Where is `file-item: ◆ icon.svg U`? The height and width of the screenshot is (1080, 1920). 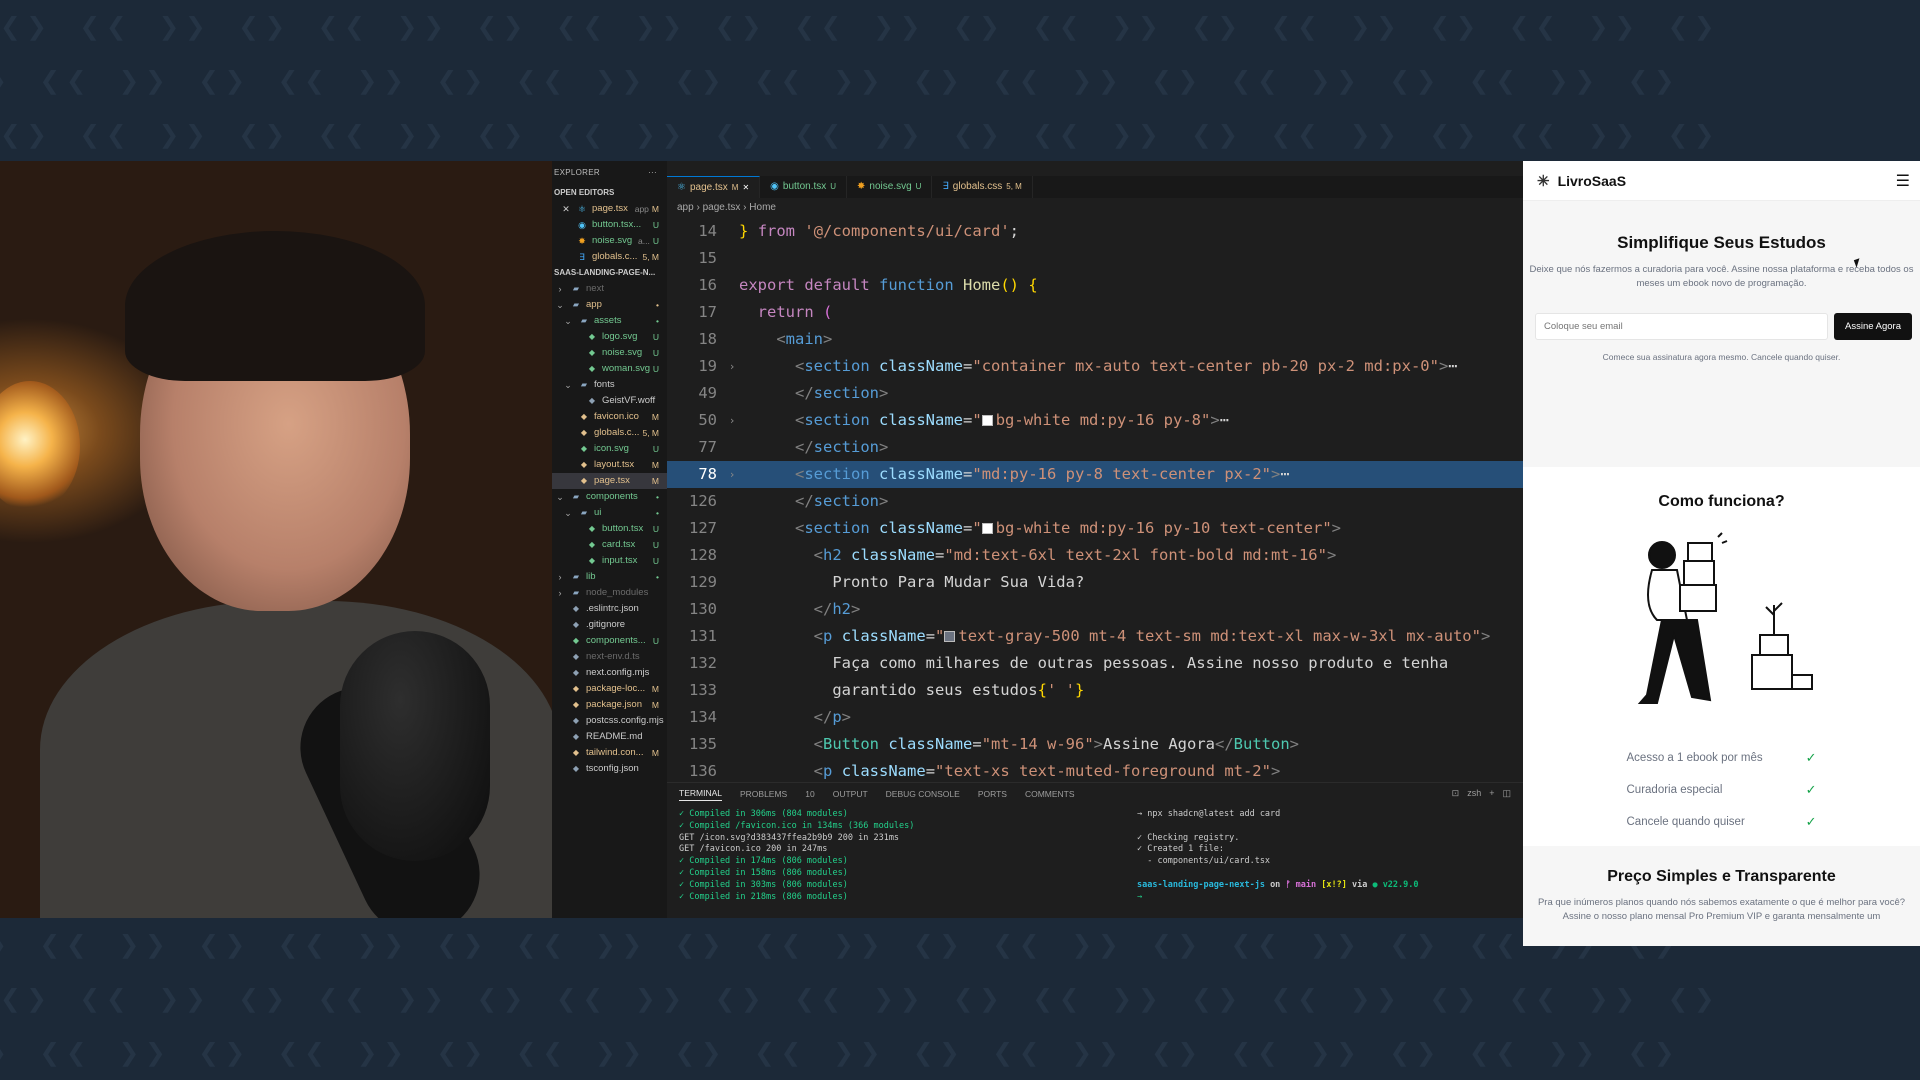 file-item: ◆ icon.svg U is located at coordinates (609, 449).